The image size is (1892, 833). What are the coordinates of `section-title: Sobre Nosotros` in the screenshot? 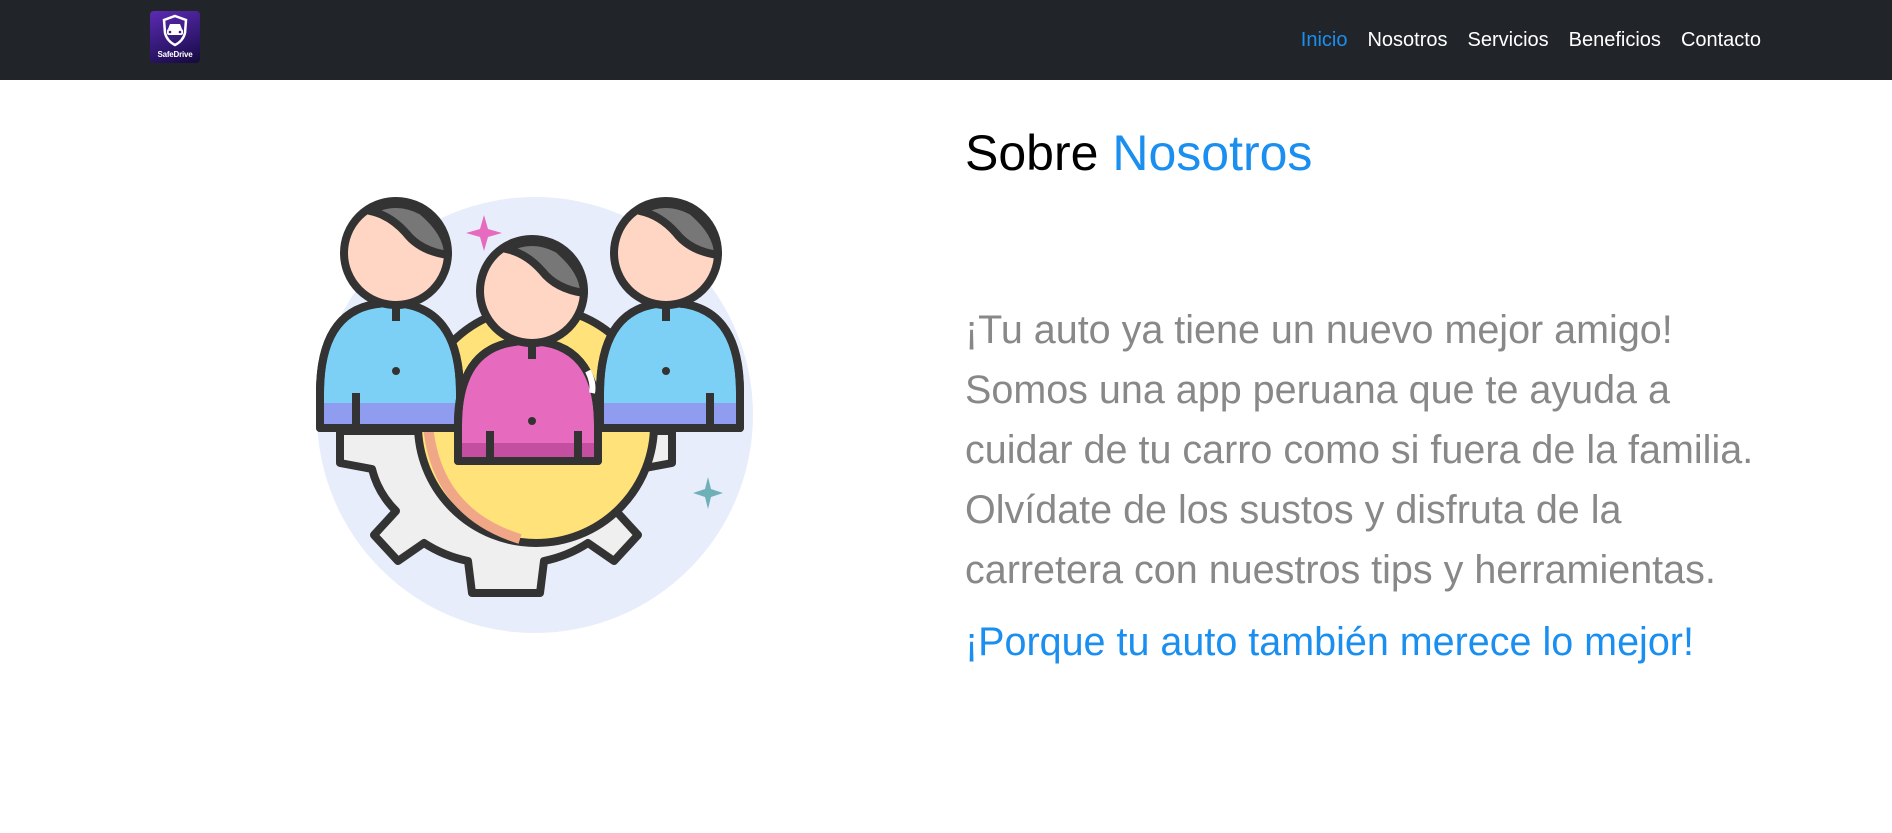 It's located at (1138, 153).